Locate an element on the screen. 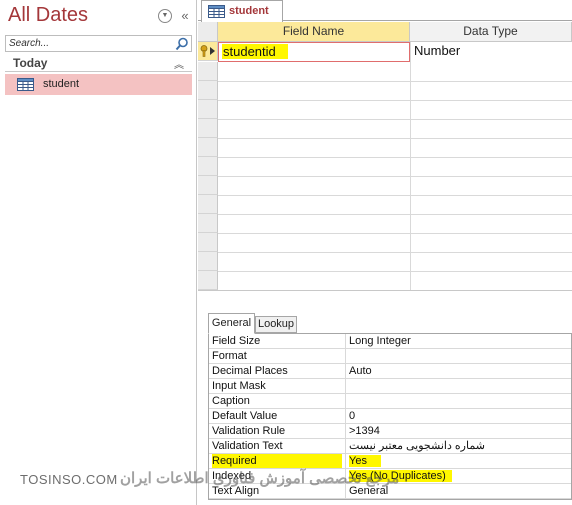 This screenshot has height=505, width=572. group-label: Today is located at coordinates (30, 63).